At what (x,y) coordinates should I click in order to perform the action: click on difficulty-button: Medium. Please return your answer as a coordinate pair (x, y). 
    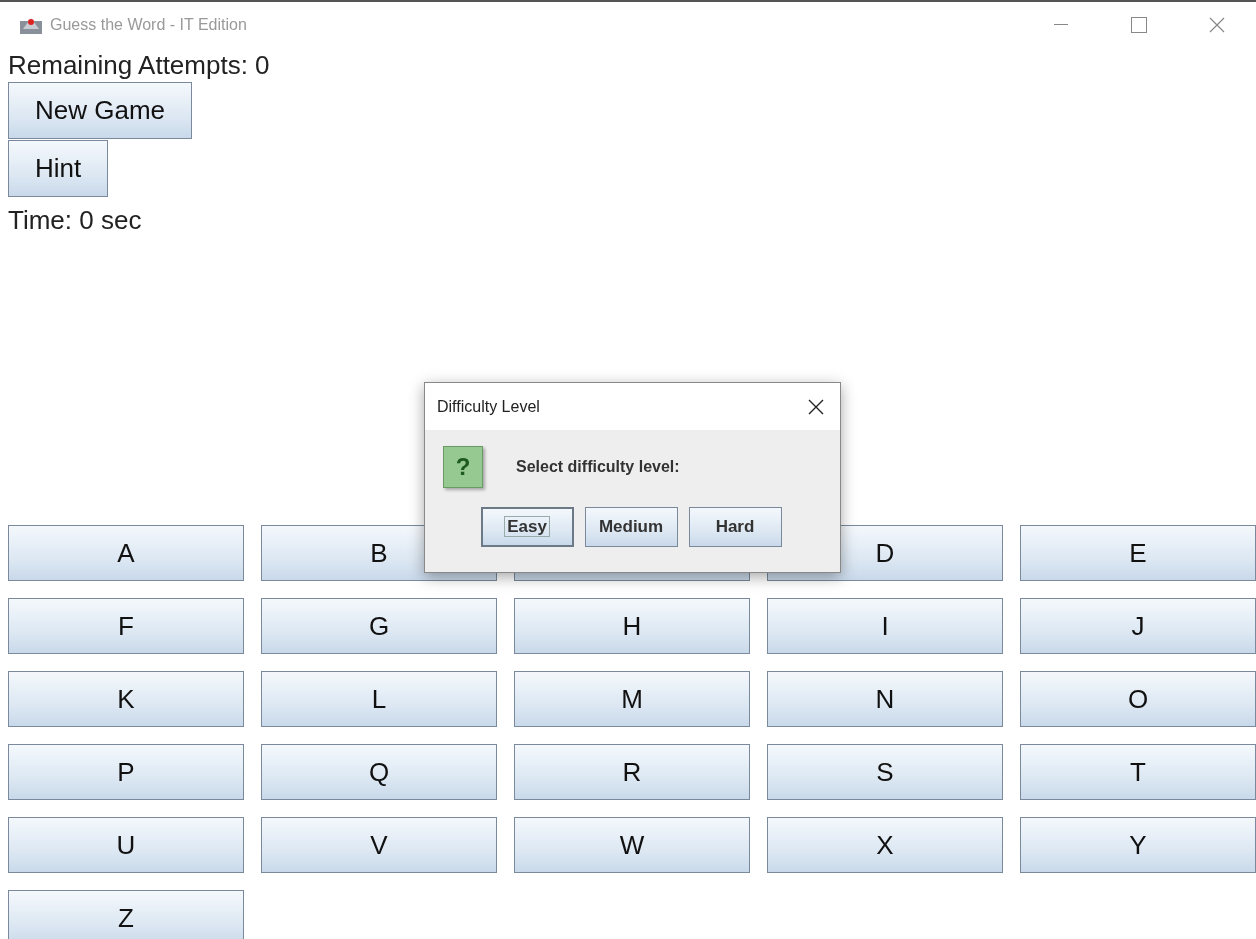
    Looking at the image, I should click on (631, 527).